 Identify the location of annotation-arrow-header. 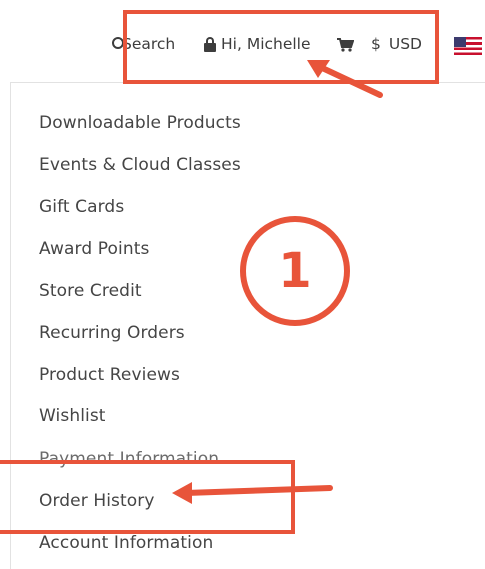
(349, 80).